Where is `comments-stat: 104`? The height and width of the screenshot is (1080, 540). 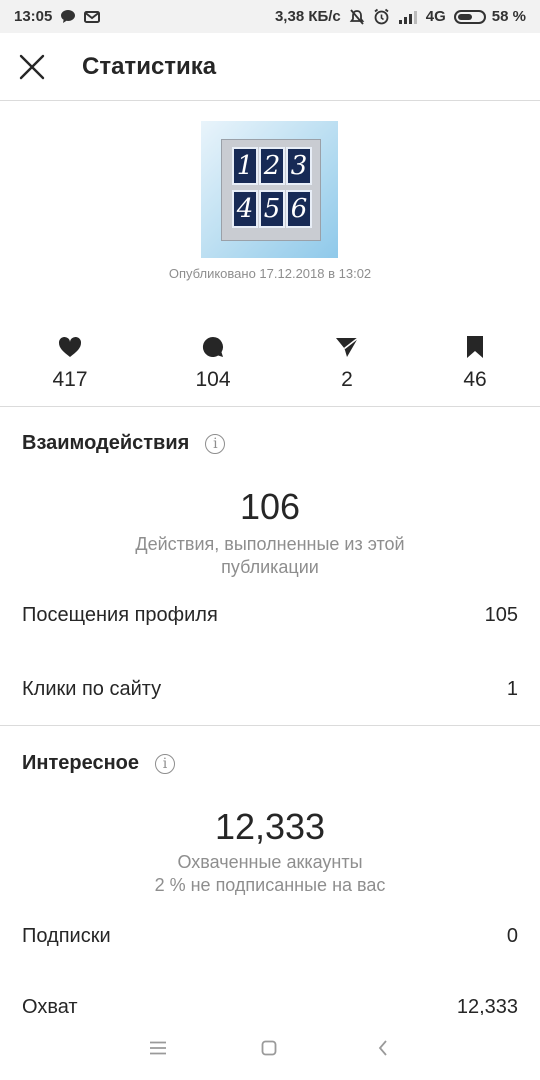 comments-stat: 104 is located at coordinates (213, 363).